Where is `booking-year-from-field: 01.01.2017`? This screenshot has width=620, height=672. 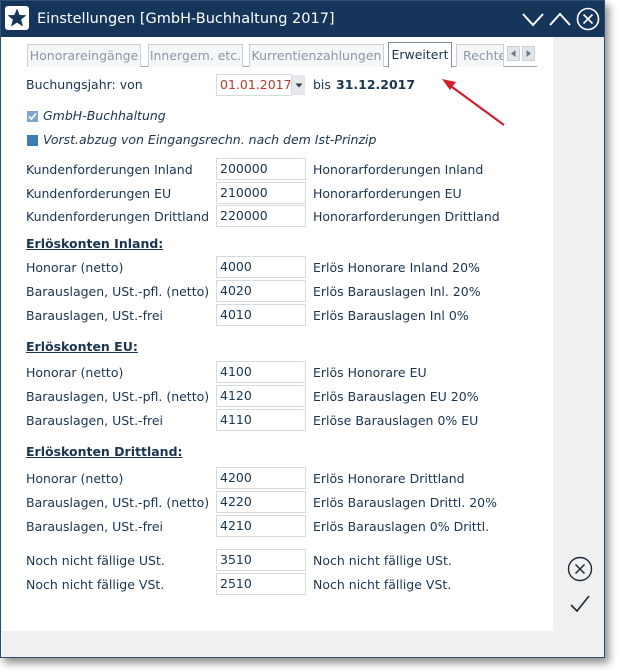 booking-year-from-field: 01.01.2017 is located at coordinates (254, 85).